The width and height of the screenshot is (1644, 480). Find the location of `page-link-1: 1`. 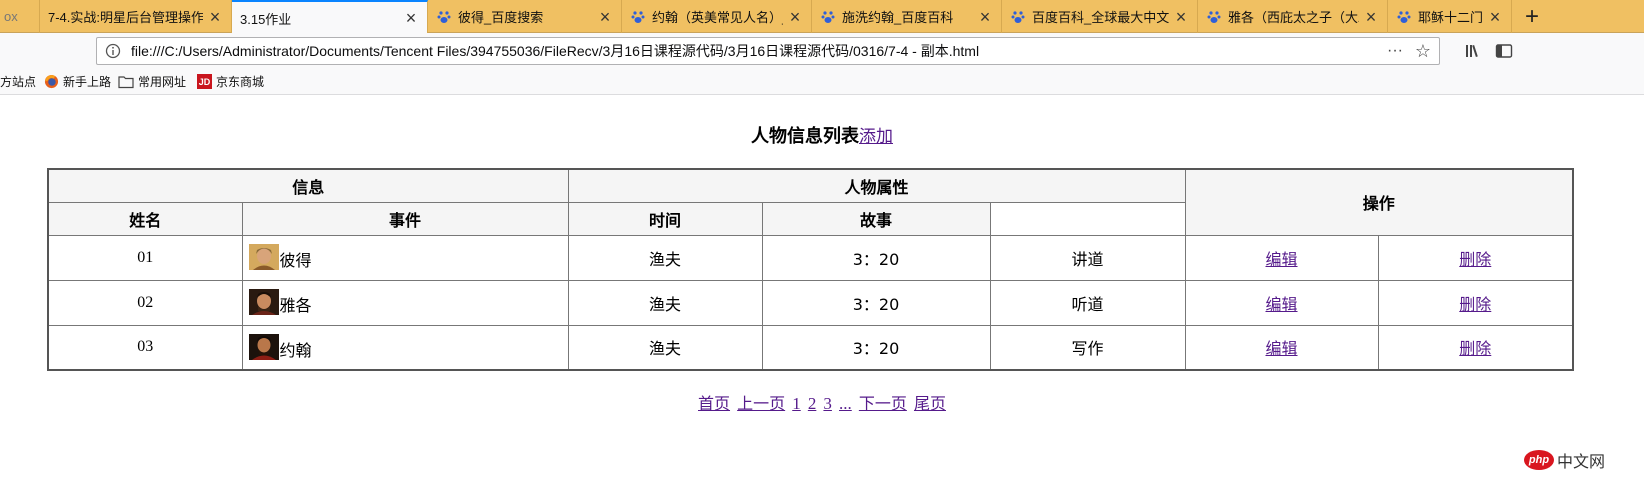

page-link-1: 1 is located at coordinates (796, 403).